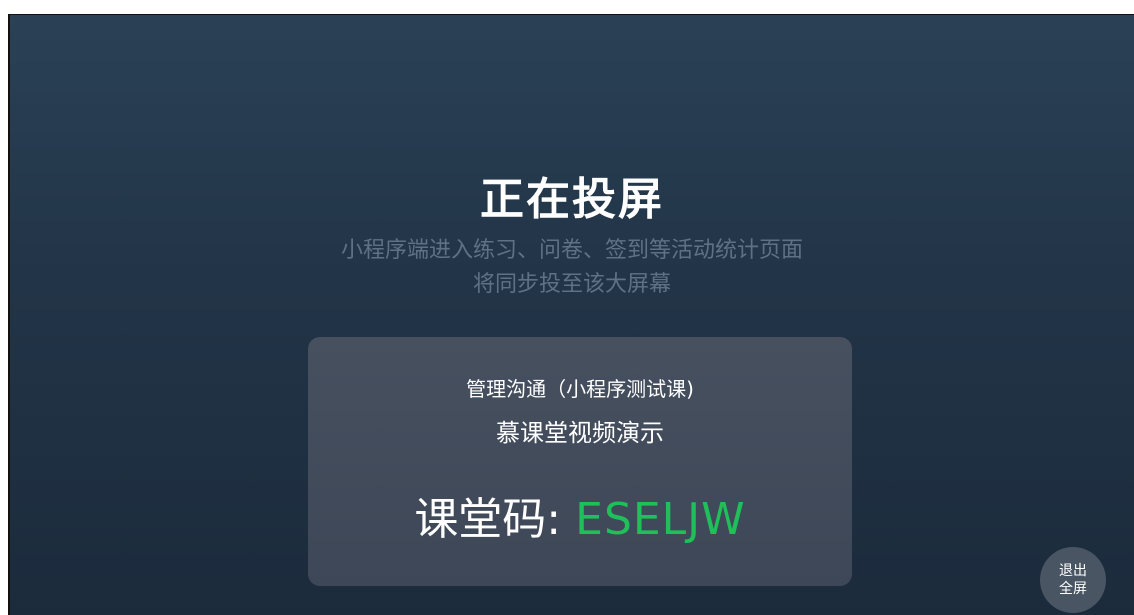 This screenshot has width=1134, height=615. Describe the element at coordinates (572, 199) in the screenshot. I see `page-title: 正在投屏` at that location.